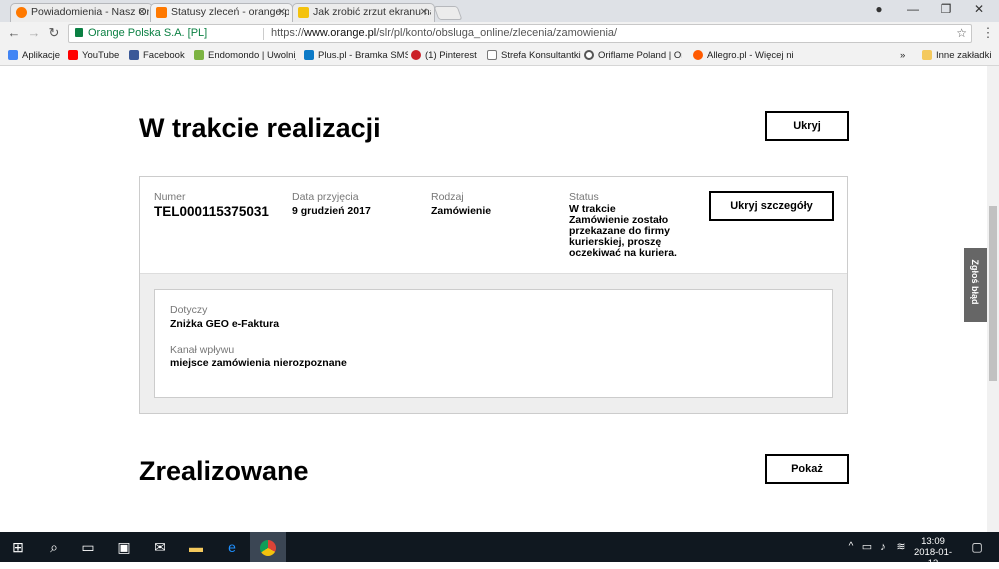  Describe the element at coordinates (975, 285) in the screenshot. I see `report-error-button: Zgłoś błąd` at that location.